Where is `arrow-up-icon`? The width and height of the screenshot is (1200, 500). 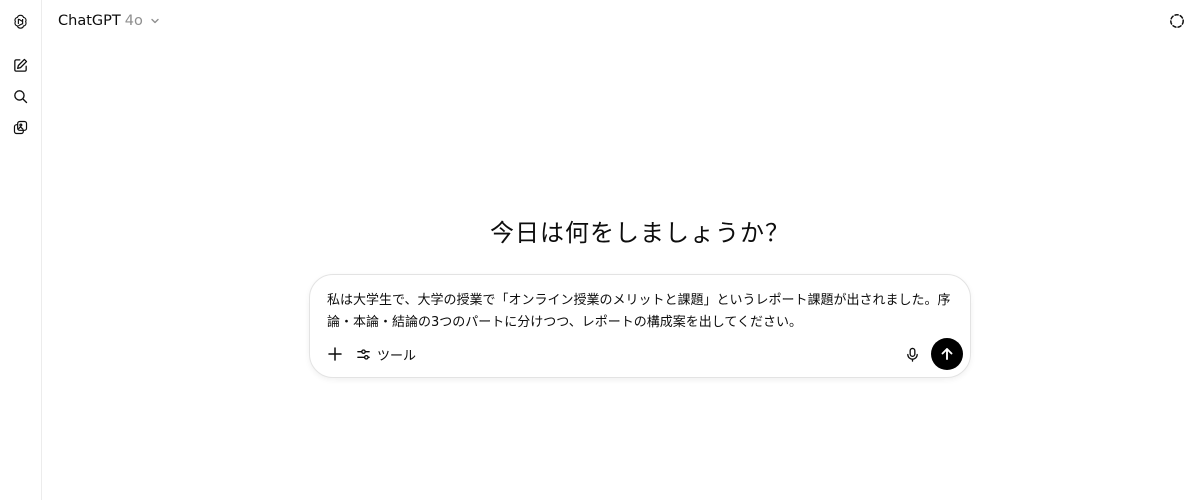
arrow-up-icon is located at coordinates (947, 354).